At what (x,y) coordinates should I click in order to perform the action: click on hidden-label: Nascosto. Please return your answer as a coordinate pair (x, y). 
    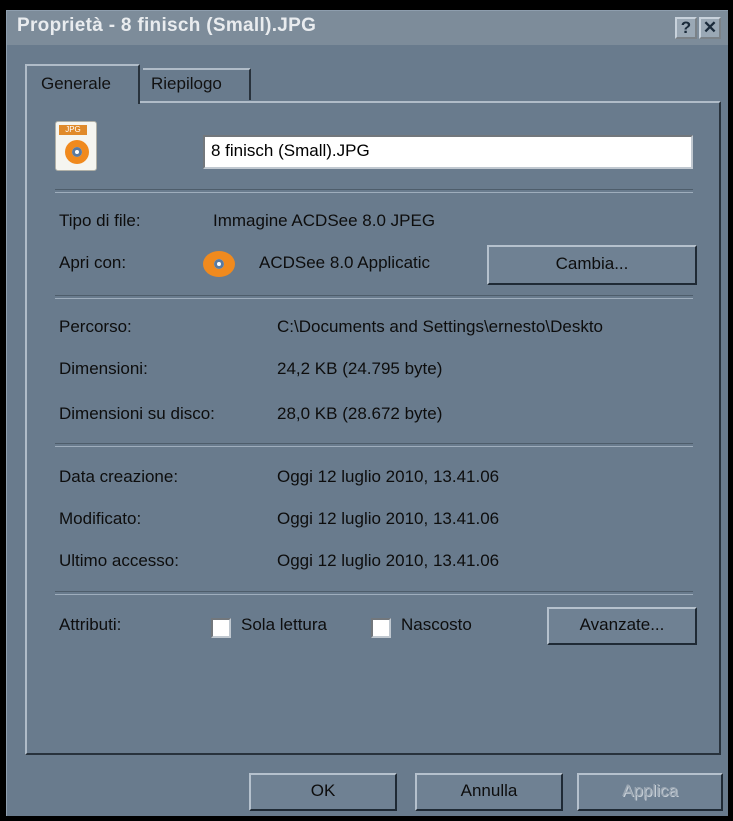
    Looking at the image, I should click on (436, 624).